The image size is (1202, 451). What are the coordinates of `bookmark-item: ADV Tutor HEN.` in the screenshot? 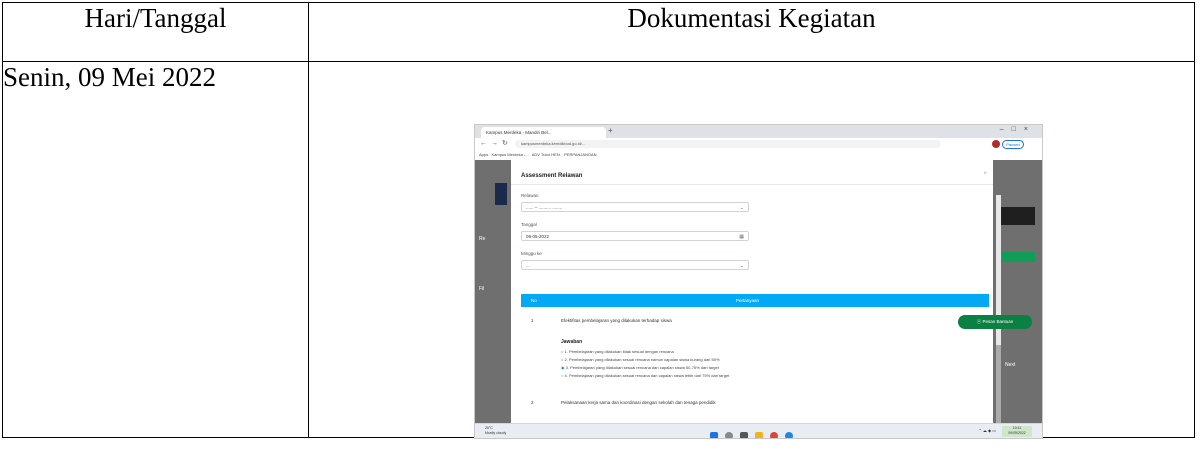 It's located at (546, 154).